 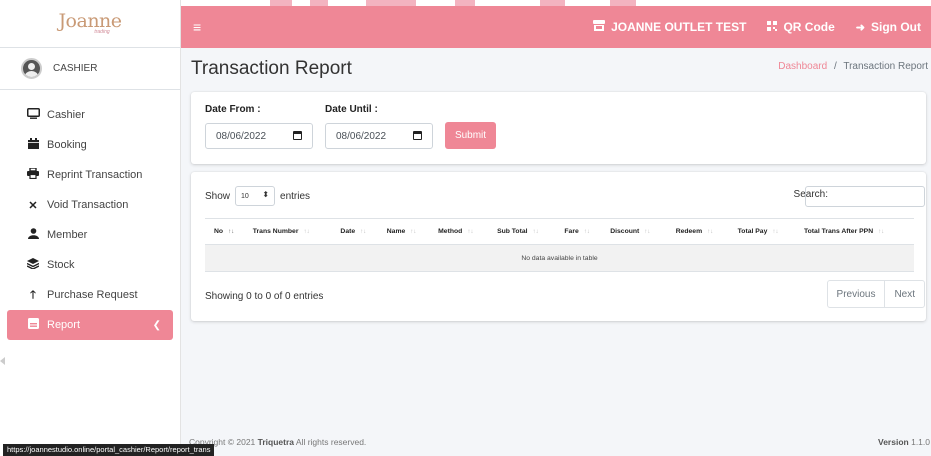 I want to click on sidebar-item-label: Report, so click(x=64, y=325).